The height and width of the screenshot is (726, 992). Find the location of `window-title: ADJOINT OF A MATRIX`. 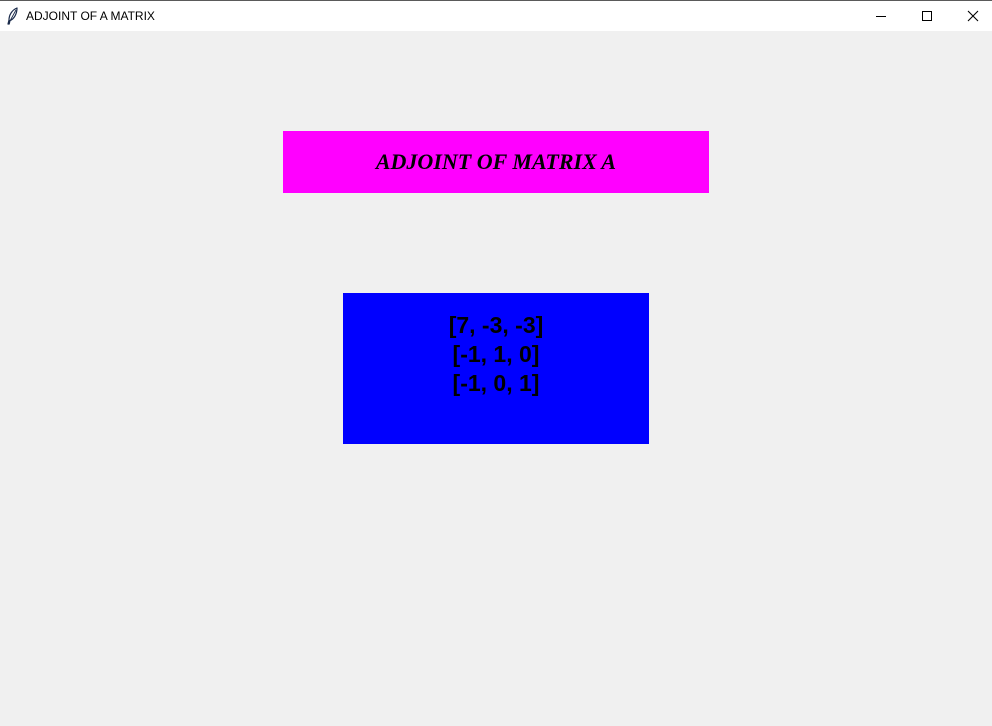

window-title: ADJOINT OF A MATRIX is located at coordinates (90, 16).